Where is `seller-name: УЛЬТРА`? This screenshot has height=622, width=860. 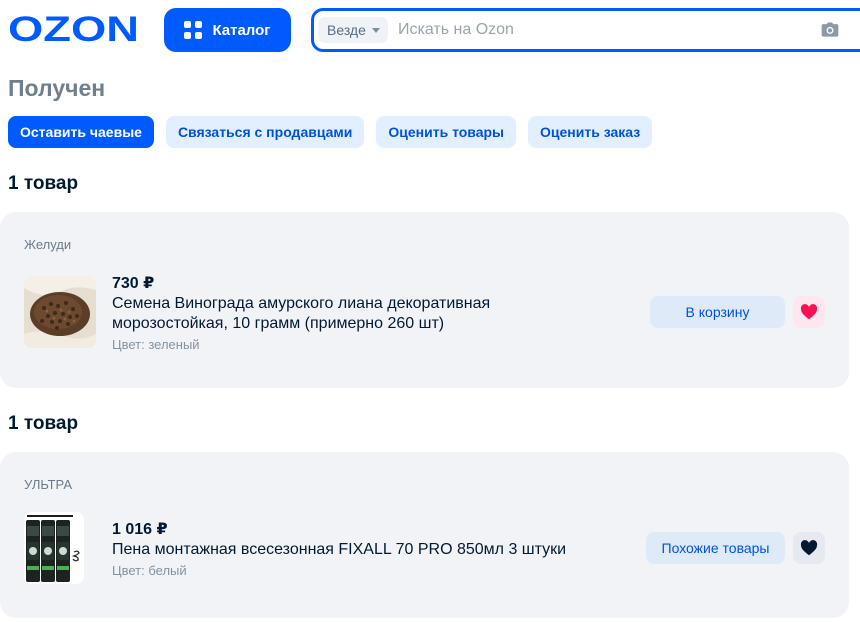 seller-name: УЛЬТРА is located at coordinates (48, 484).